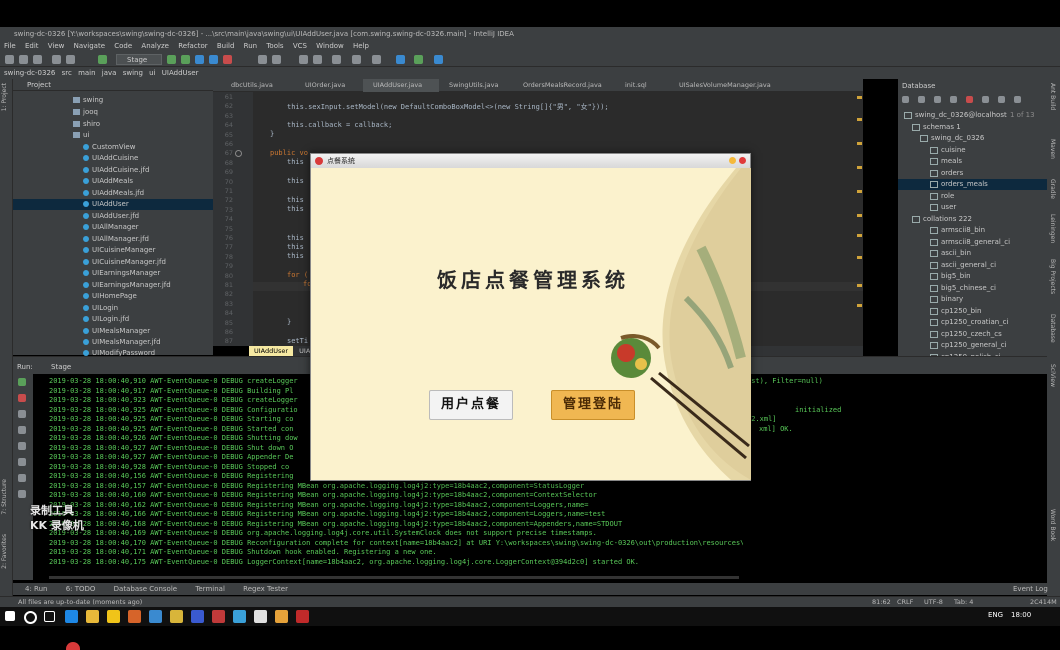  Describe the element at coordinates (127, 285) in the screenshot. I see `tree-item-uiearningsmanager-jfd: UIEarningsManager.jfd` at that location.